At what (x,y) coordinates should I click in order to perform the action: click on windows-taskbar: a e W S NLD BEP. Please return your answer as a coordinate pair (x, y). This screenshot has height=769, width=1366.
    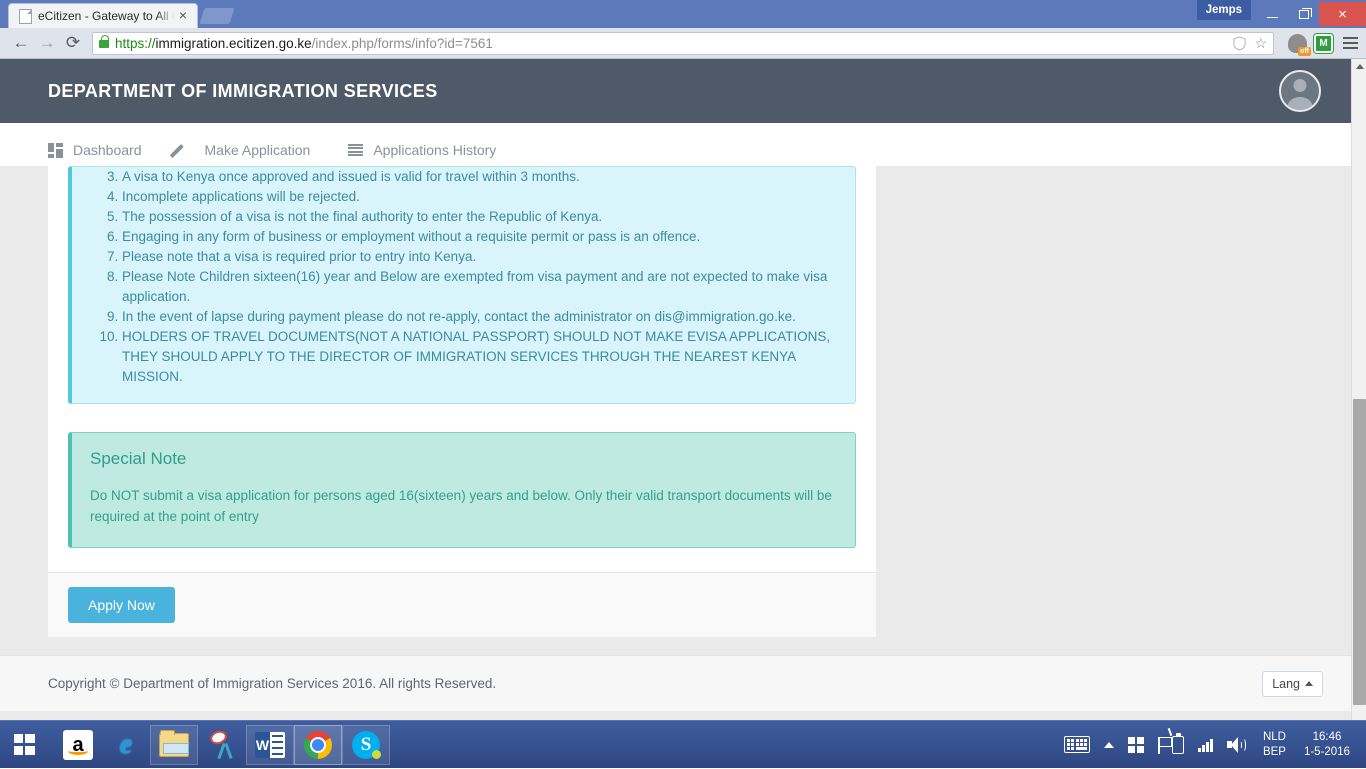
    Looking at the image, I should click on (683, 744).